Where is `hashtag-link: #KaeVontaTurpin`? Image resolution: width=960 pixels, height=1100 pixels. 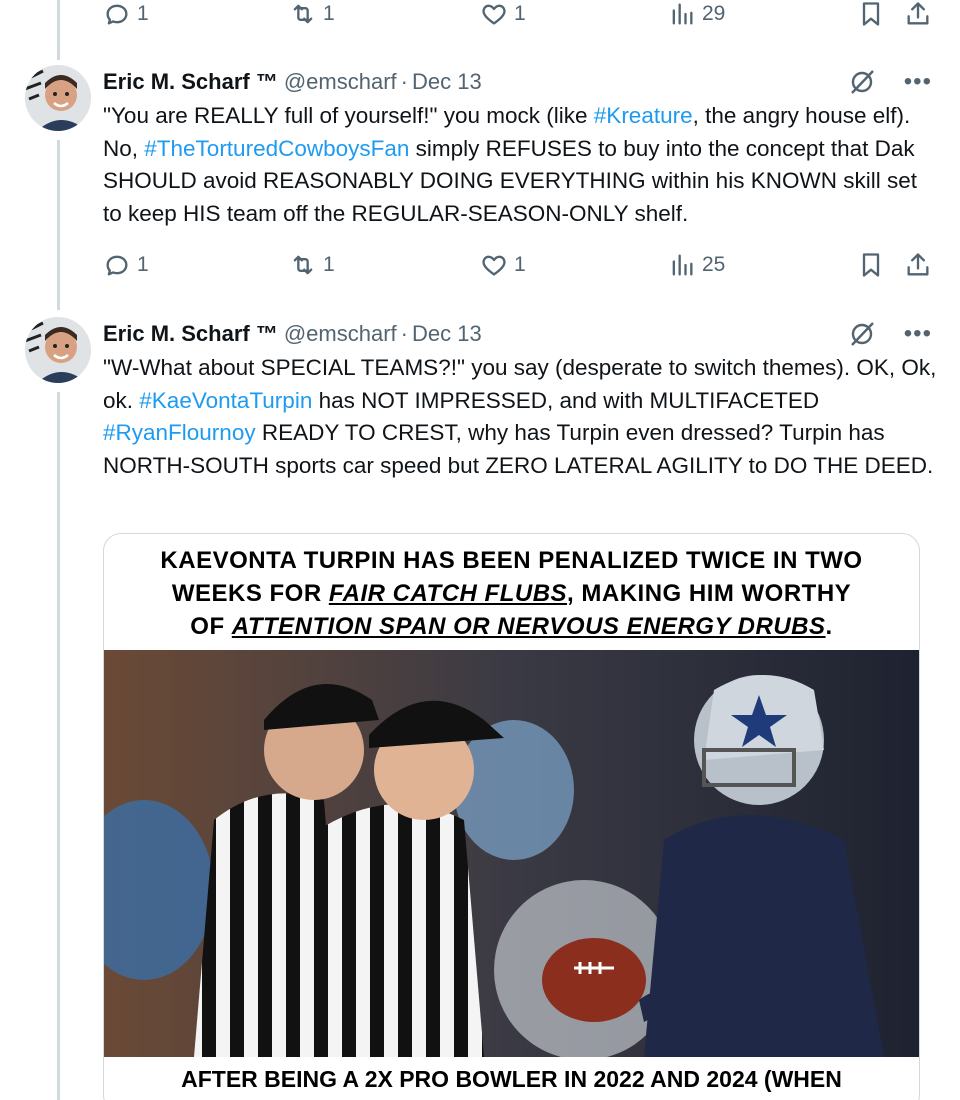 hashtag-link: #KaeVontaTurpin is located at coordinates (225, 400).